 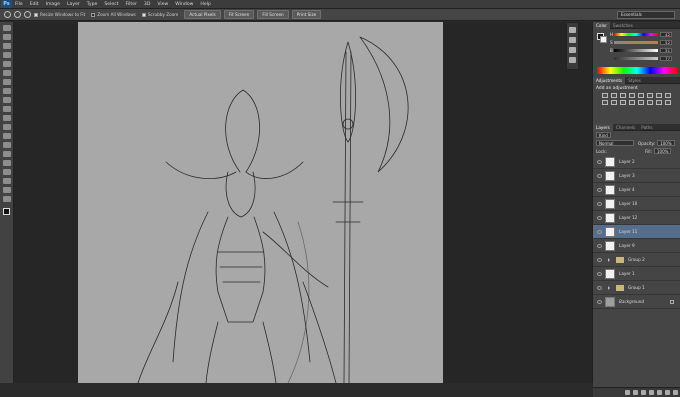 I want to click on clone-stamp-tool-icon, so click(x=6, y=100).